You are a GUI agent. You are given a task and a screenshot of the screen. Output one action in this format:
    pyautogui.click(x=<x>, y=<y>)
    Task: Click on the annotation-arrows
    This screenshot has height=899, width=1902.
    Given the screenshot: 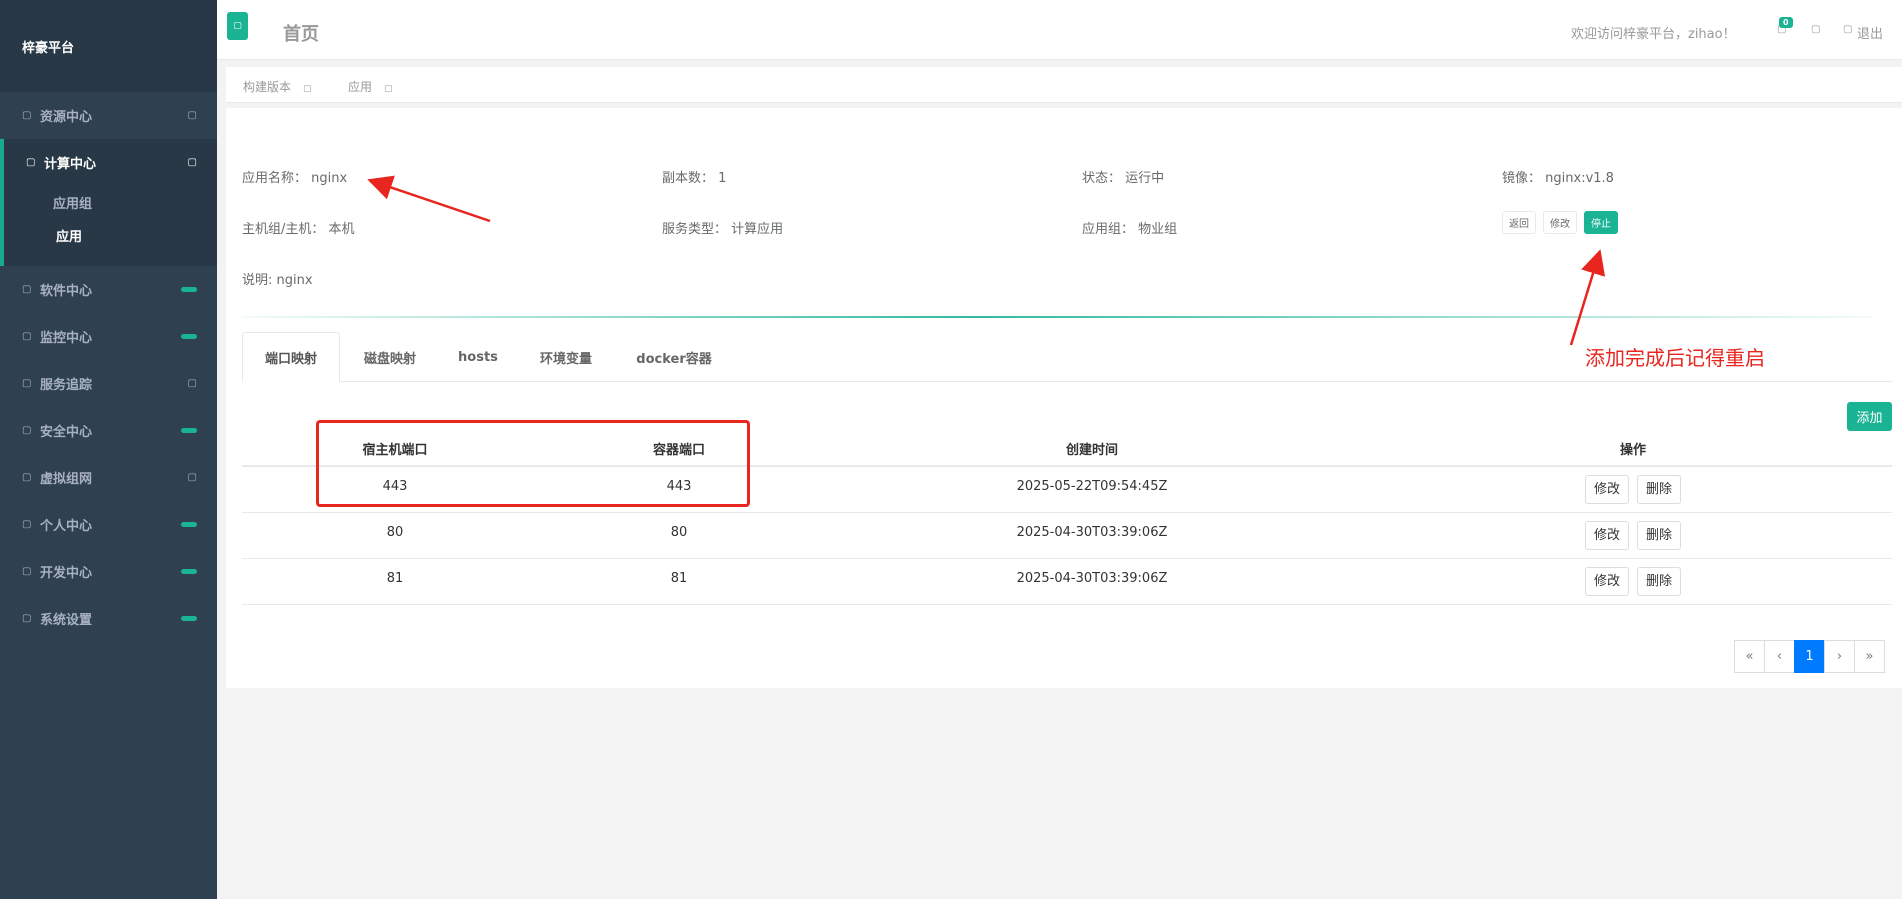 What is the action you would take?
    pyautogui.click(x=986, y=260)
    